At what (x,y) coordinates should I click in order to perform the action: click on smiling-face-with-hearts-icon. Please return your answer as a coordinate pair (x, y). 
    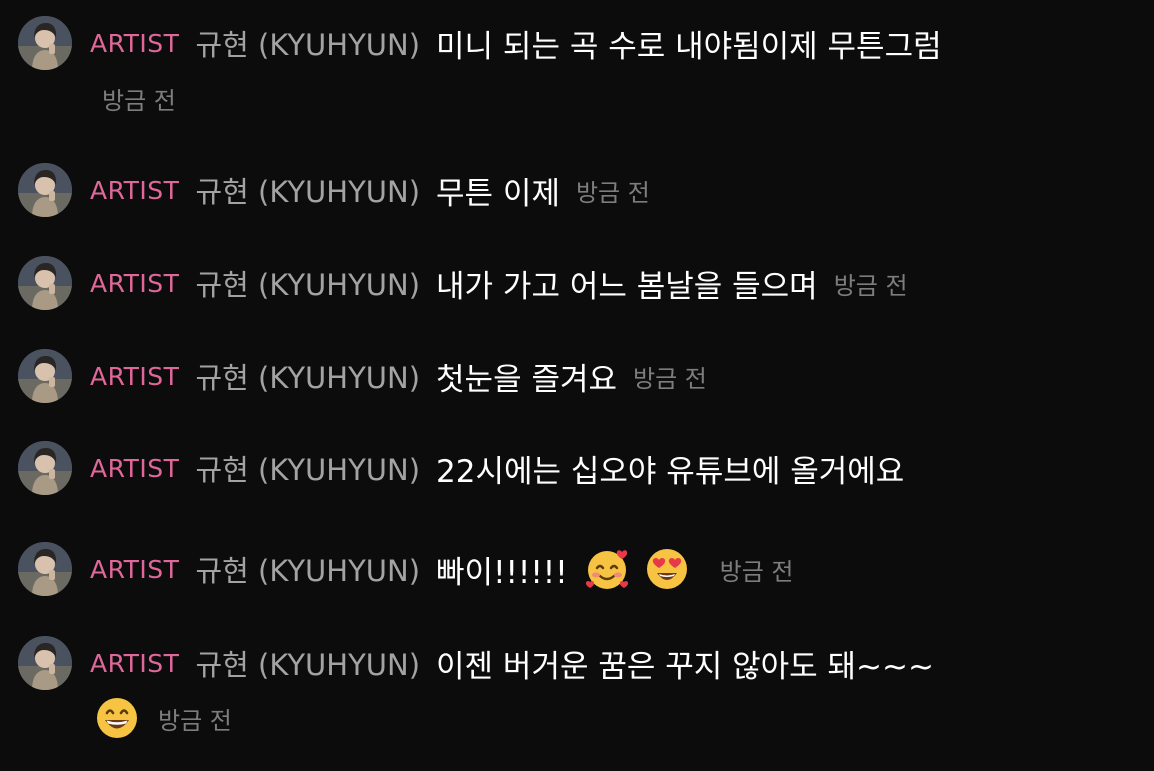
    Looking at the image, I should click on (607, 569).